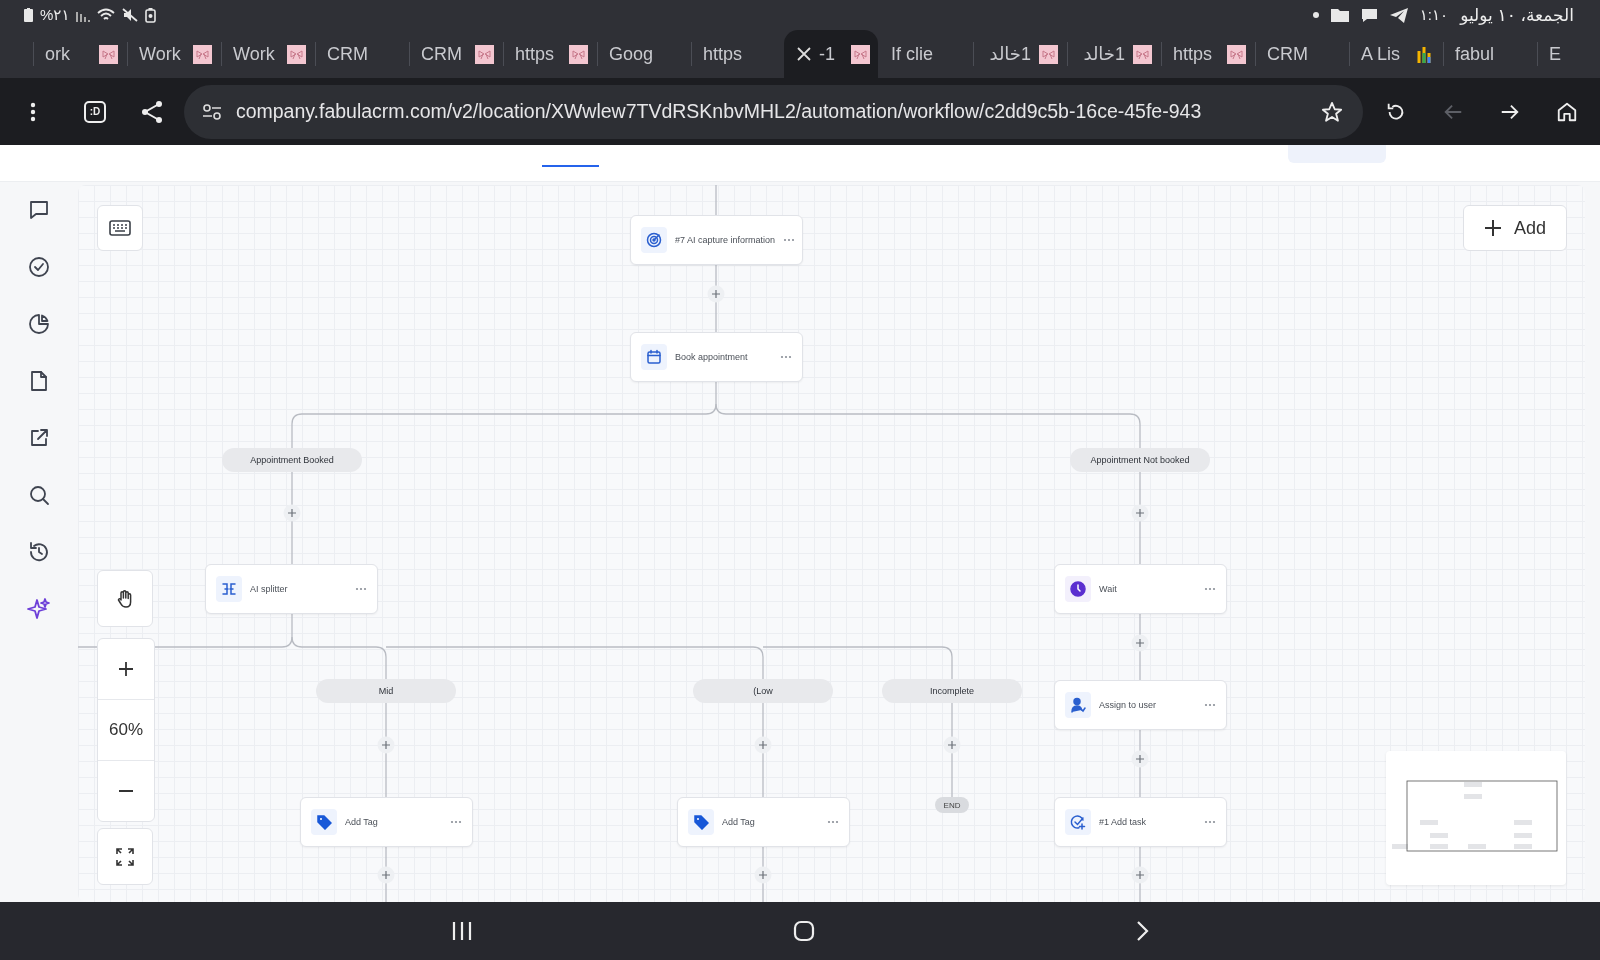 The height and width of the screenshot is (960, 1600). I want to click on mute-icon, so click(130, 15).